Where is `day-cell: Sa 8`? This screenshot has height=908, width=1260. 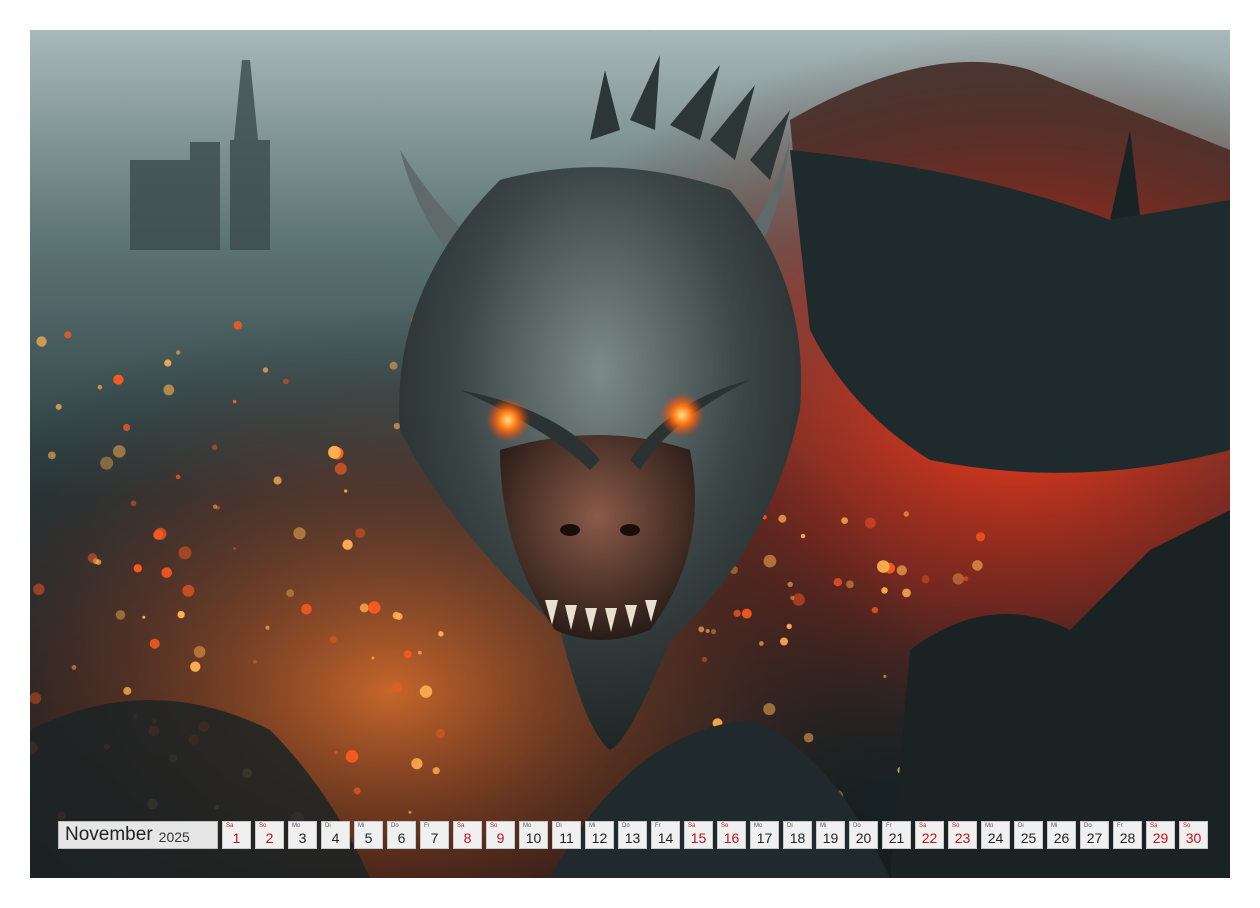 day-cell: Sa 8 is located at coordinates (467, 835).